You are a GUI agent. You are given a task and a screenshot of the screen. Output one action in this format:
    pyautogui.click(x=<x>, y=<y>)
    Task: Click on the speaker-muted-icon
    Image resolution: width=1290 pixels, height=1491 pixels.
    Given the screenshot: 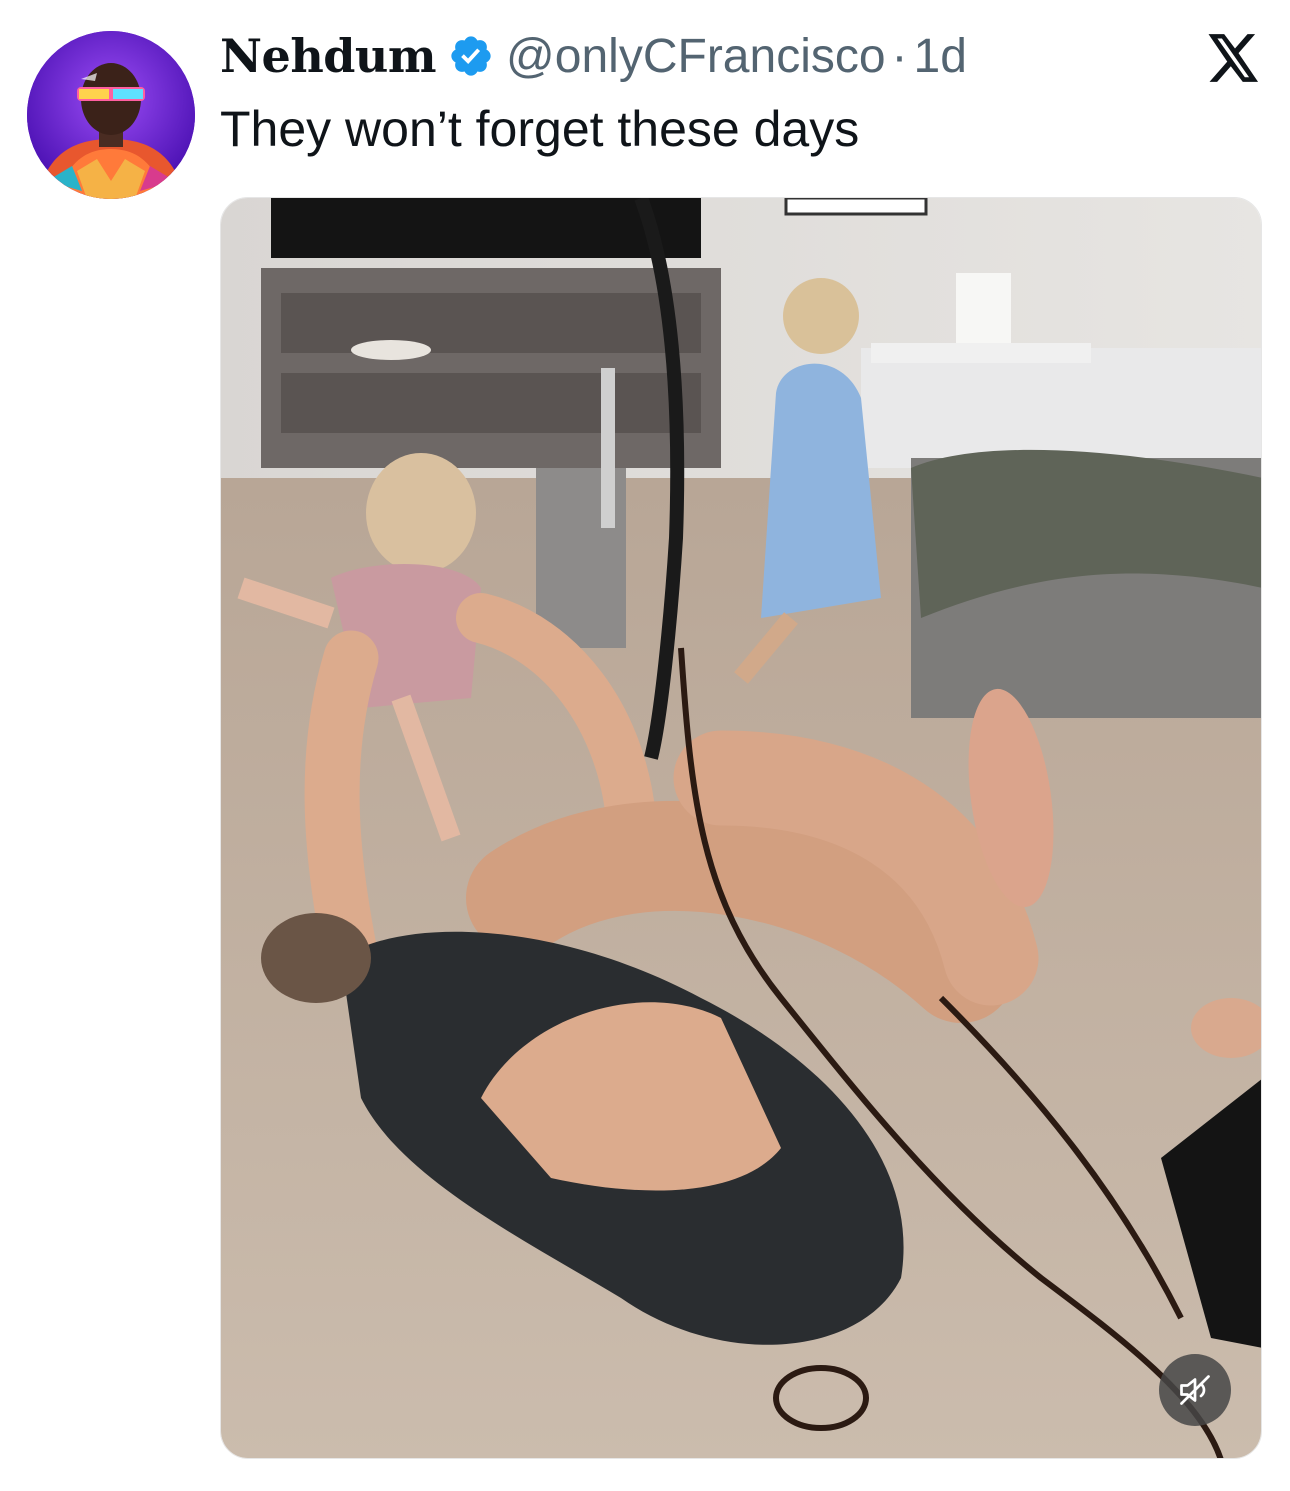 What is the action you would take?
    pyautogui.click(x=1195, y=1390)
    